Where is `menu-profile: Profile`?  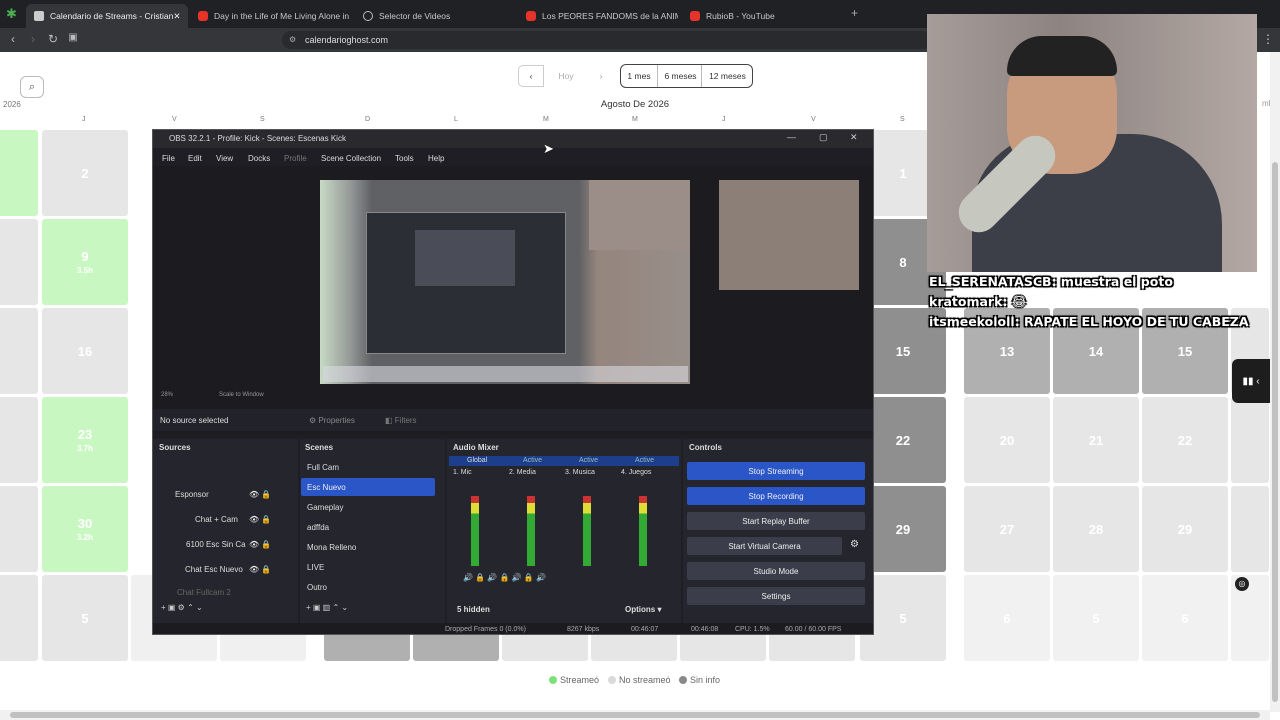 menu-profile: Profile is located at coordinates (295, 158).